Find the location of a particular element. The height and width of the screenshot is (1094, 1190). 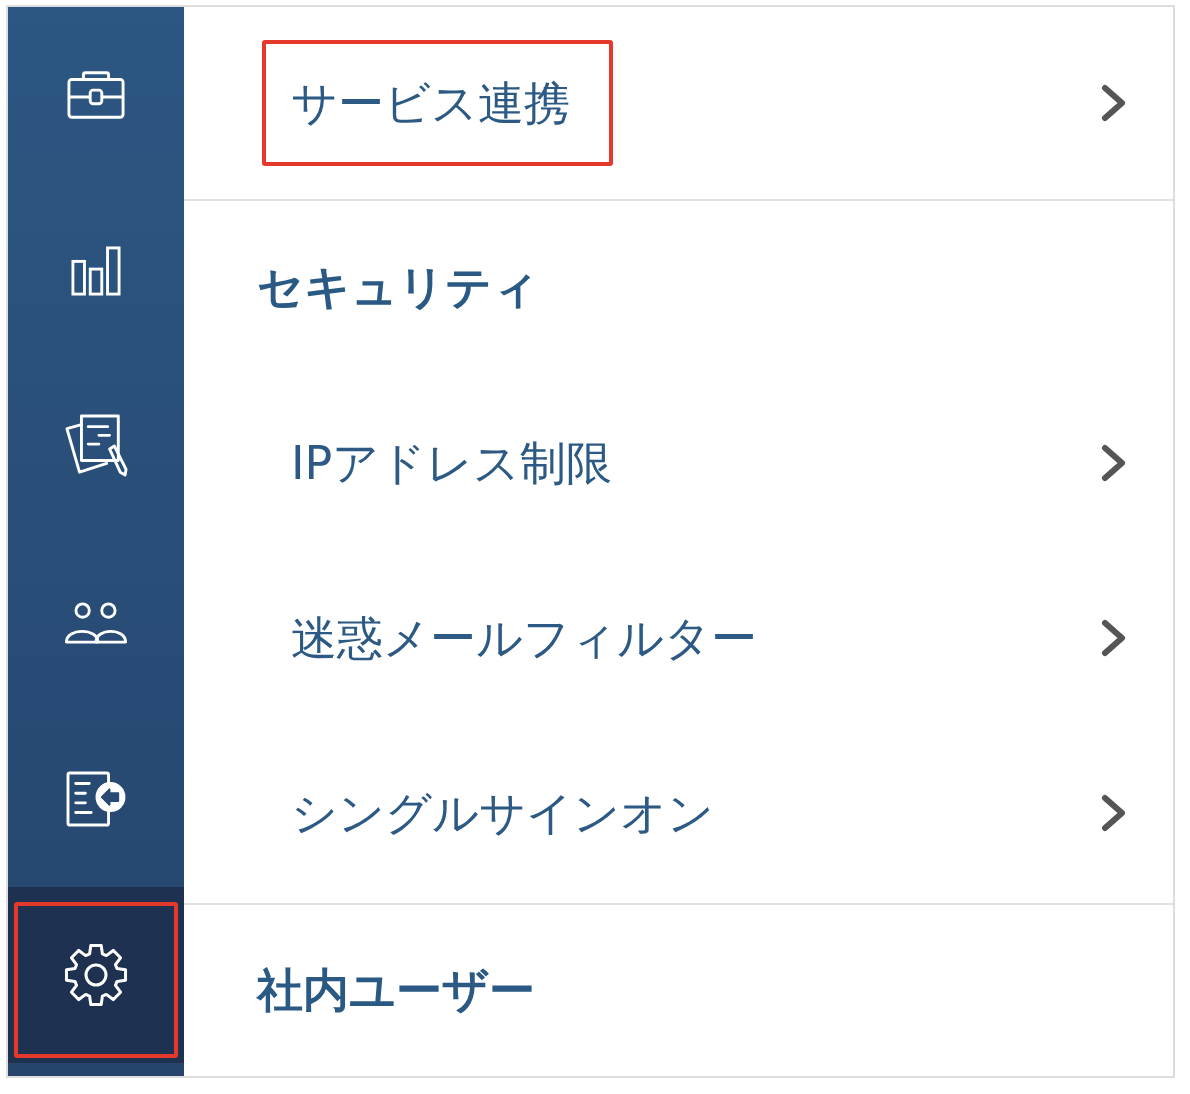

document-arrow-icon is located at coordinates (96, 799).